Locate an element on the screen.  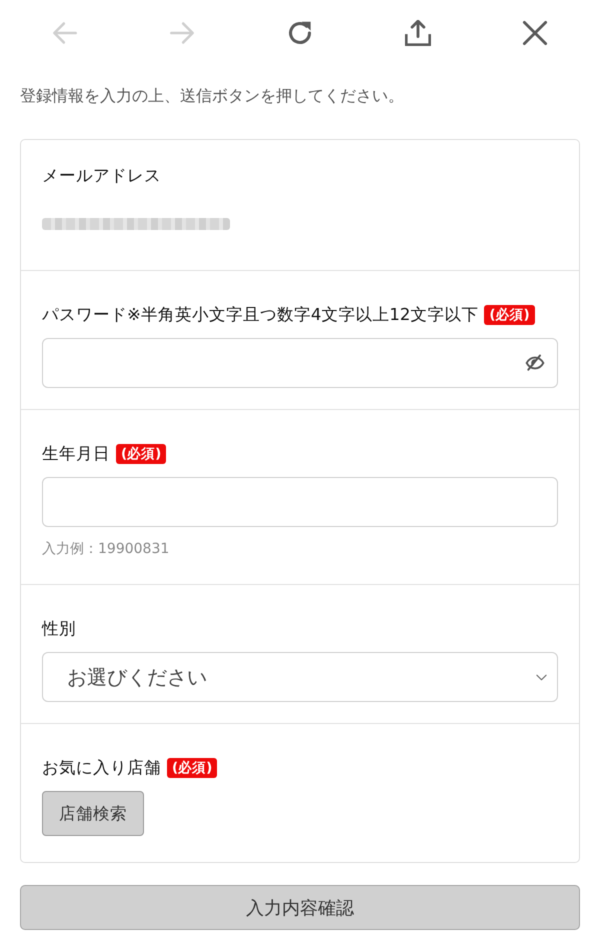
field-label: パスワード※半角英小文字且つ数字4文字以上12文字以下 is located at coordinates (260, 315).